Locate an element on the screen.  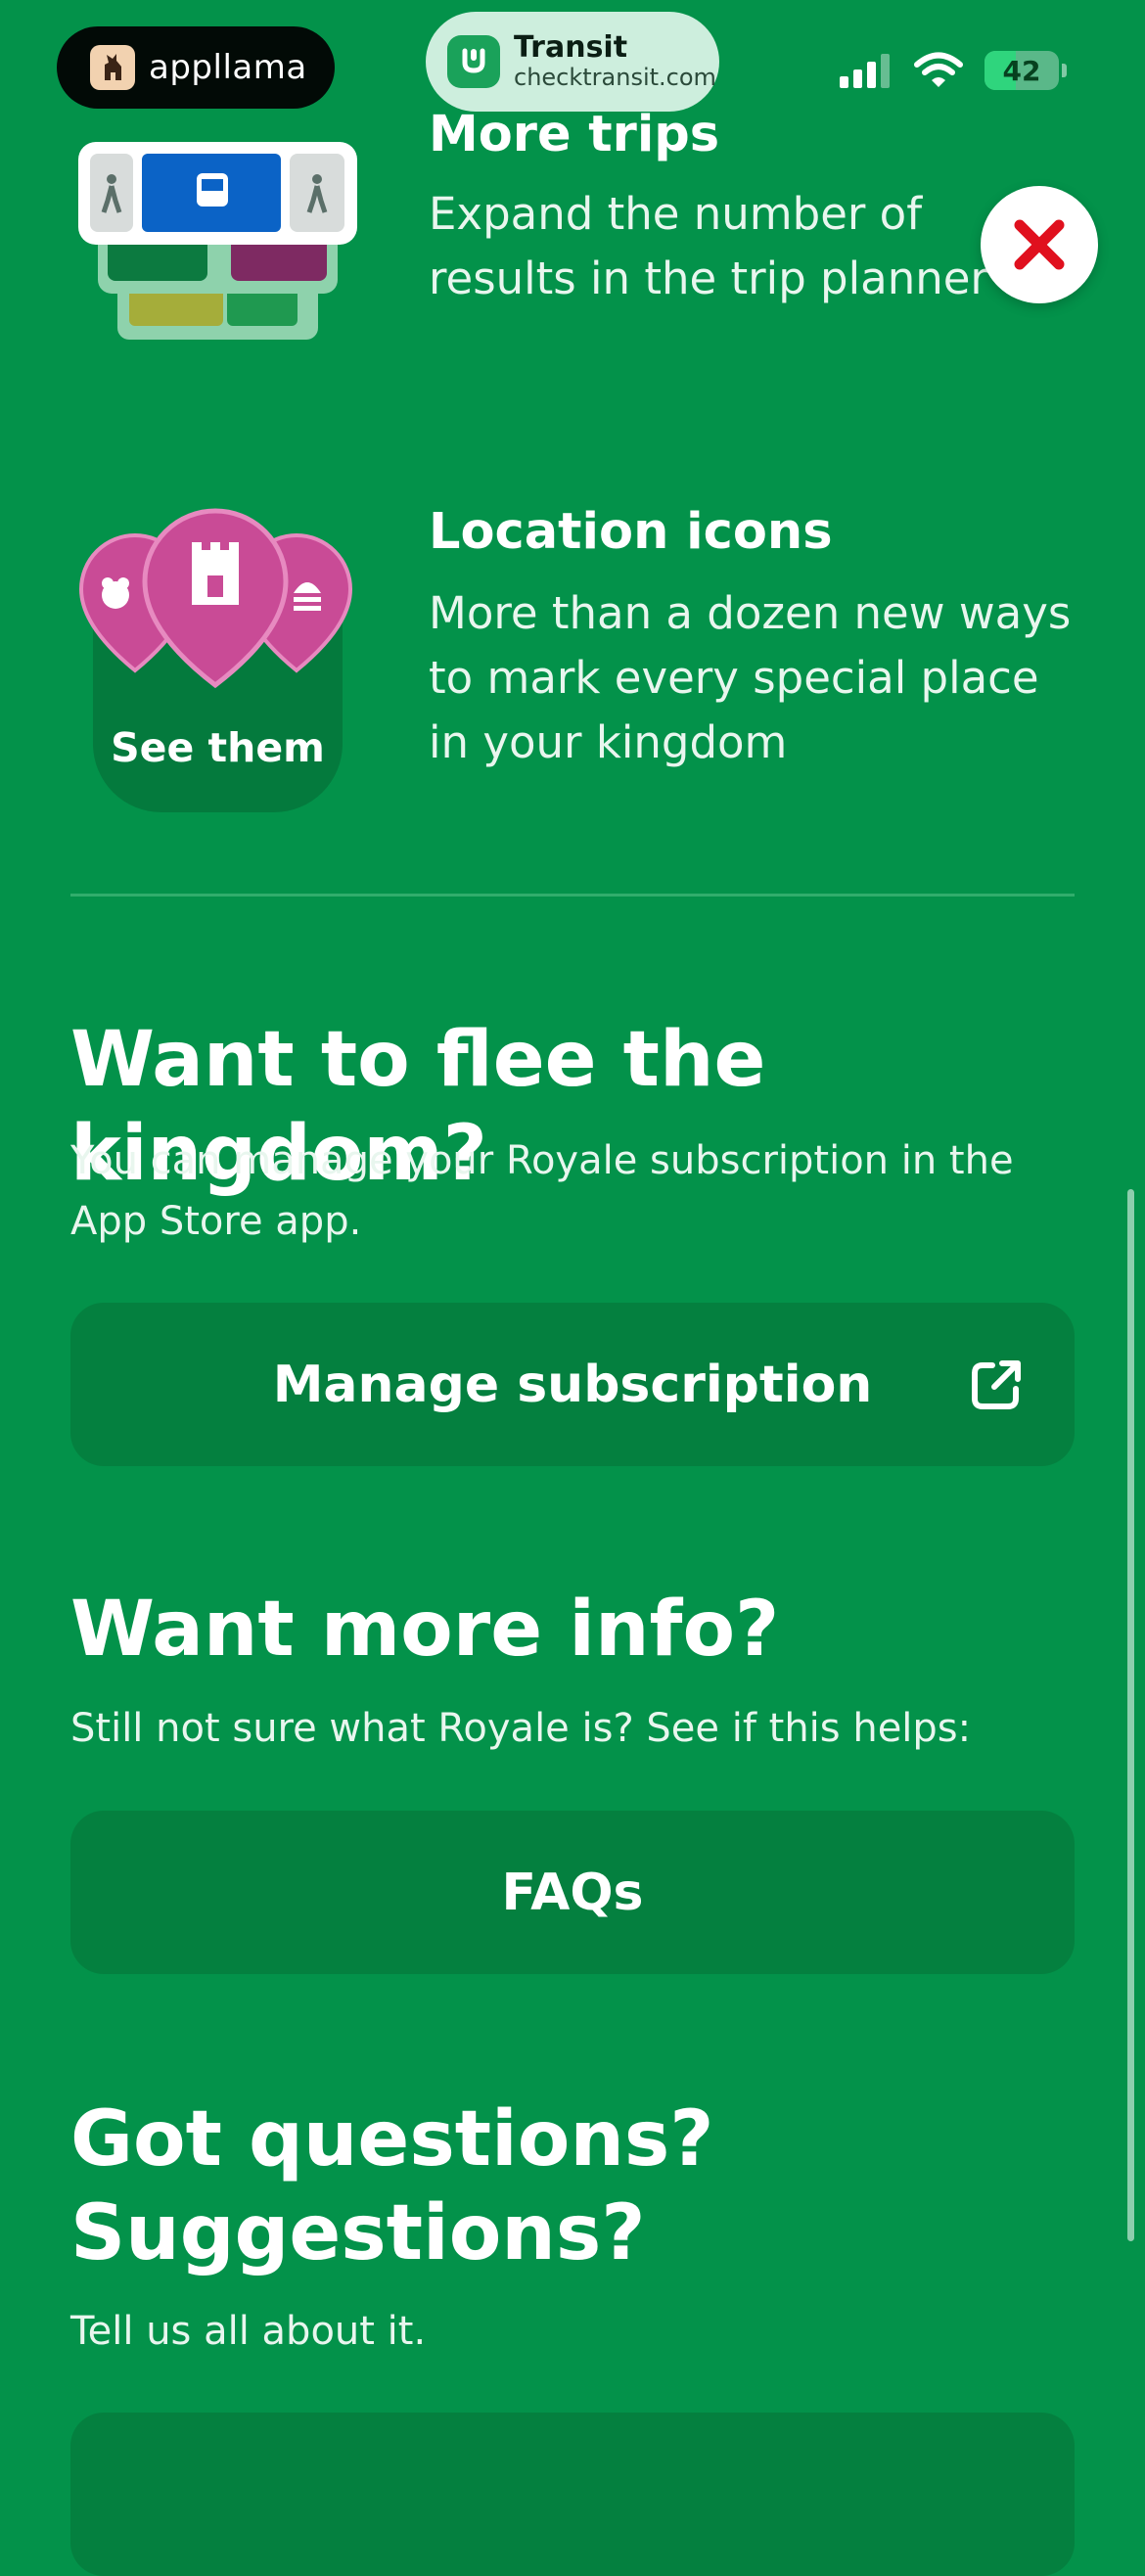
feature-title-location-icons: Location icons is located at coordinates (631, 532).